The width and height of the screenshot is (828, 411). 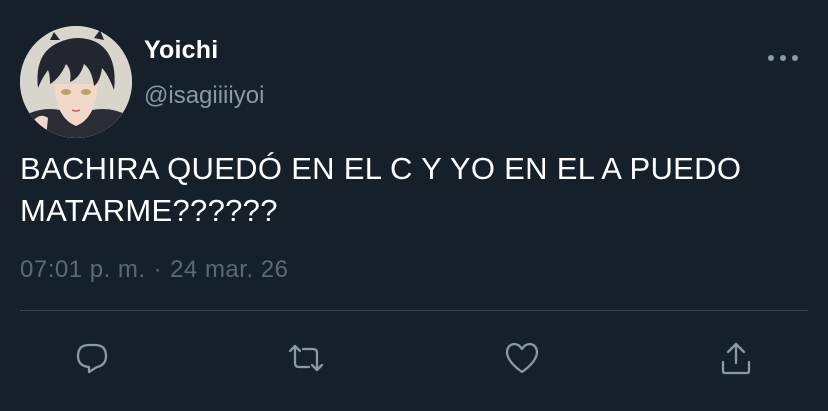 I want to click on share-button, so click(x=736, y=358).